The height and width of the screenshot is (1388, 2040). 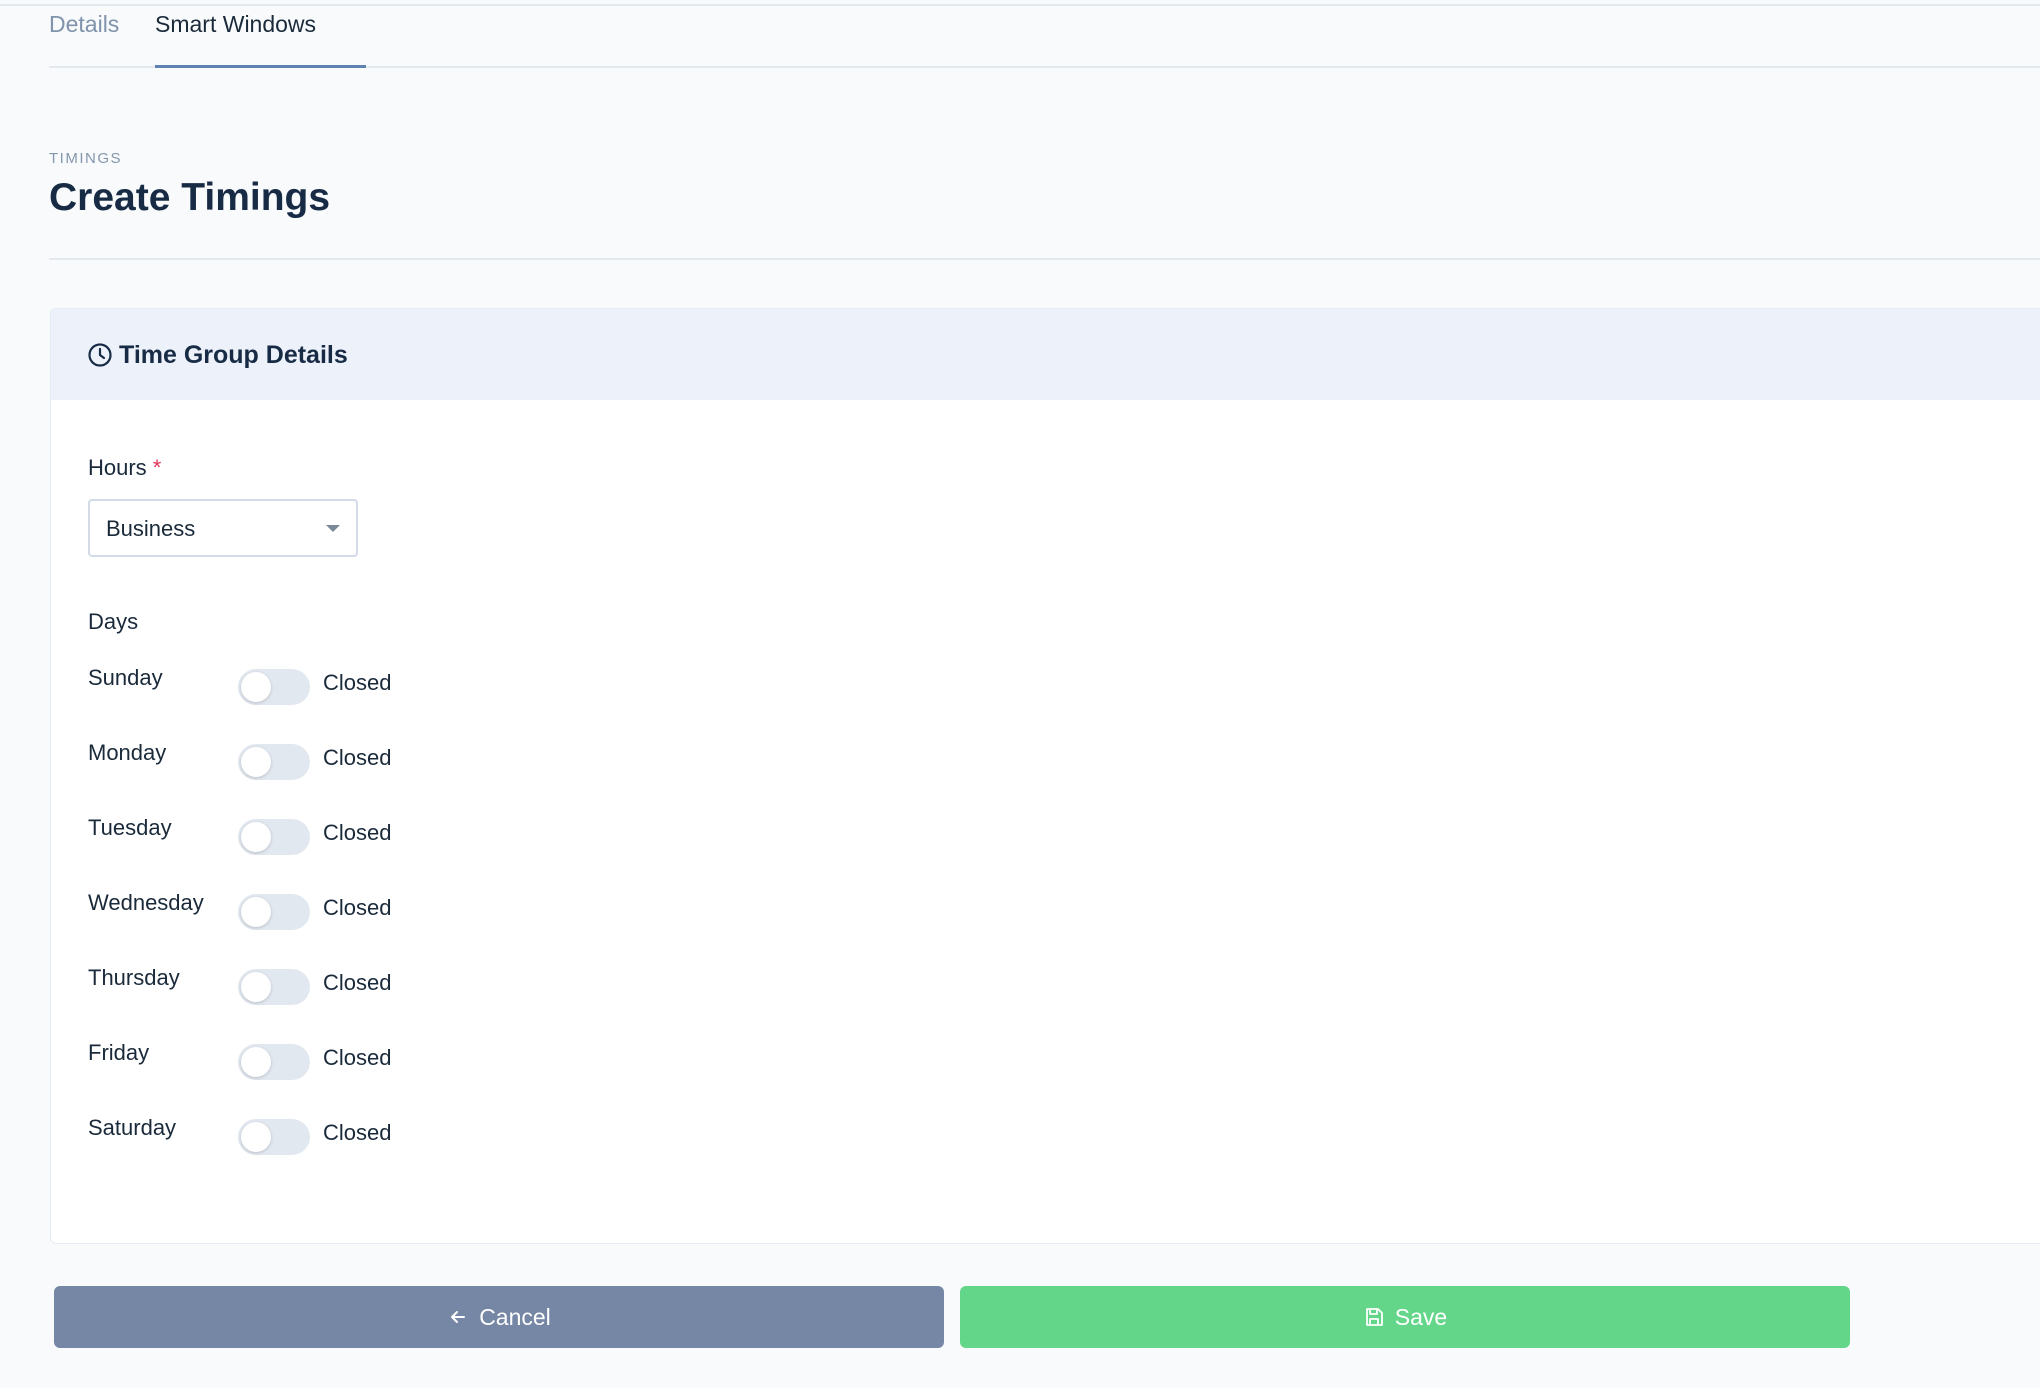 What do you see at coordinates (458, 1317) in the screenshot?
I see `arrow-left-icon` at bounding box center [458, 1317].